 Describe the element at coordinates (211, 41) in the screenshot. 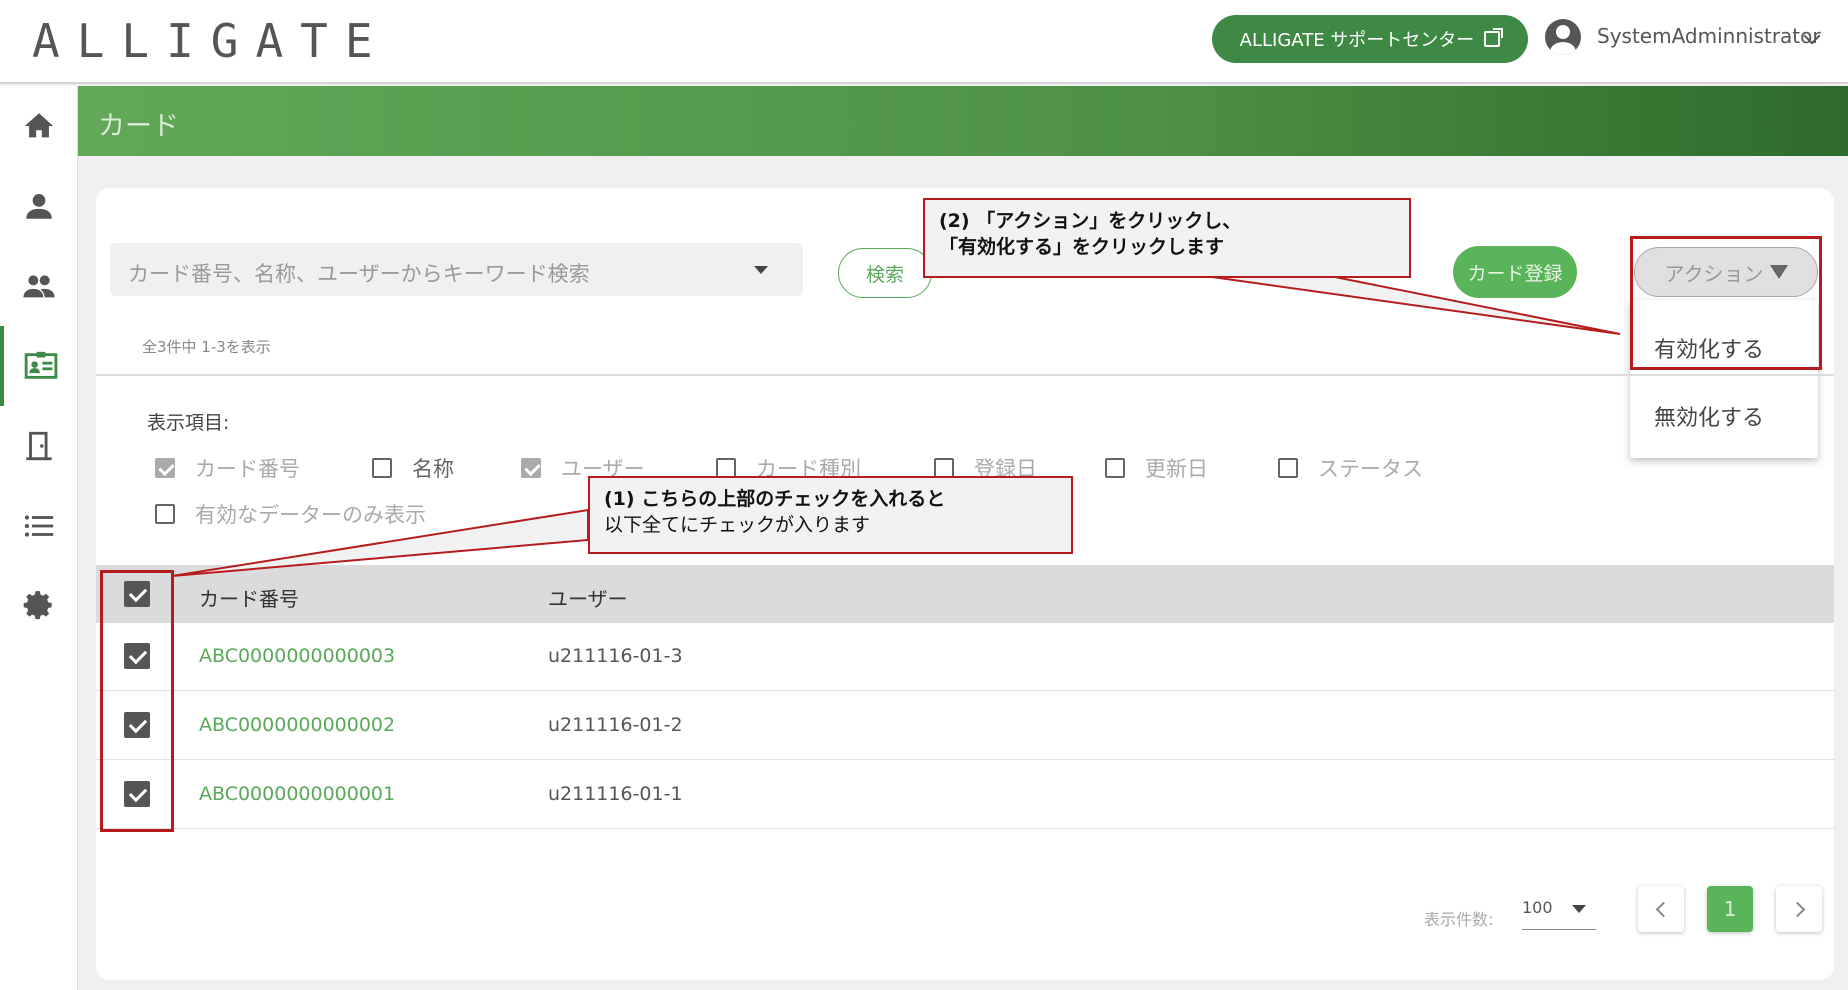

I see `app-logo: ALLIGATE` at that location.